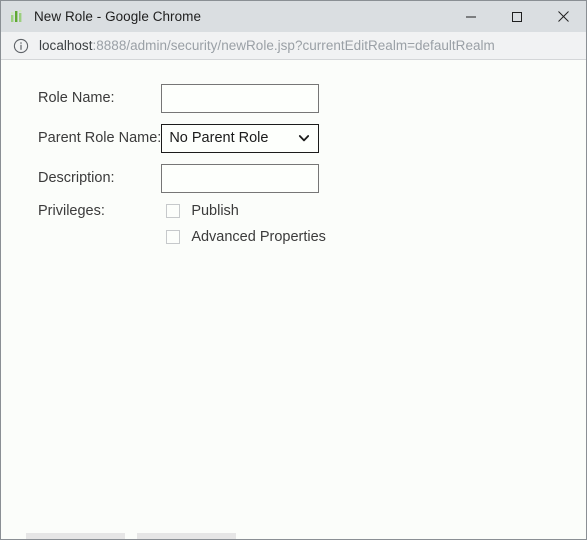  I want to click on url-host: localhost, so click(66, 45).